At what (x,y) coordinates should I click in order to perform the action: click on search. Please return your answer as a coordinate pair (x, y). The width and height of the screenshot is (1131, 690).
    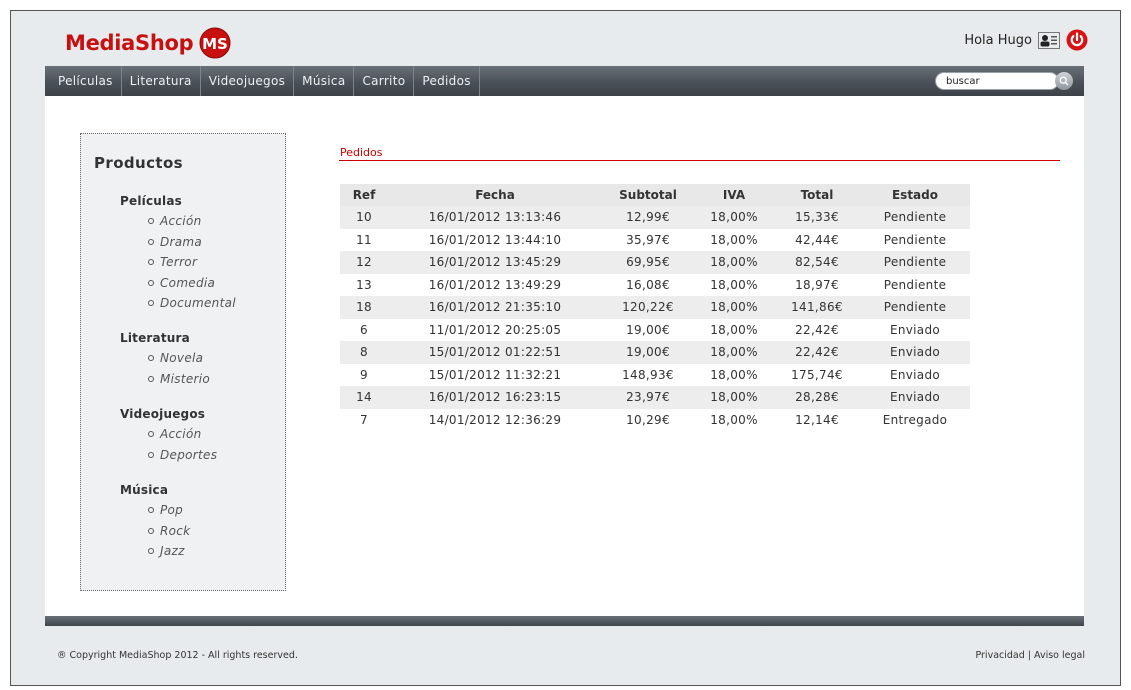
    Looking at the image, I should click on (1004, 81).